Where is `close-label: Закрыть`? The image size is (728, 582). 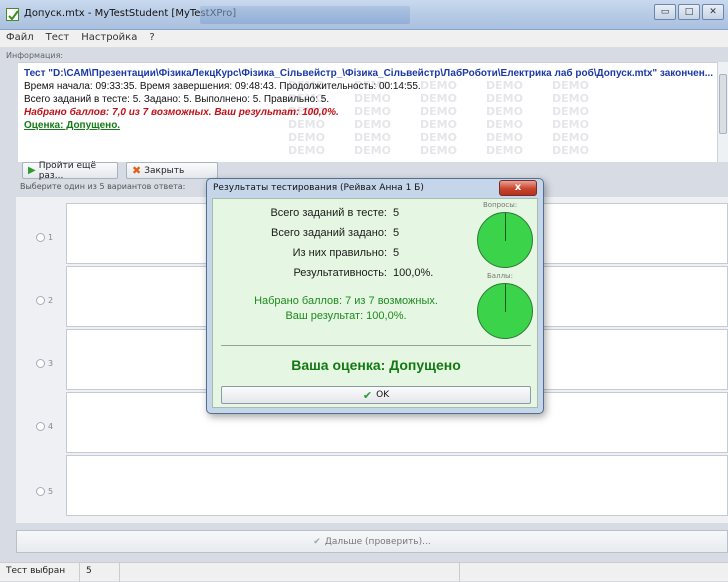 close-label: Закрыть is located at coordinates (164, 170).